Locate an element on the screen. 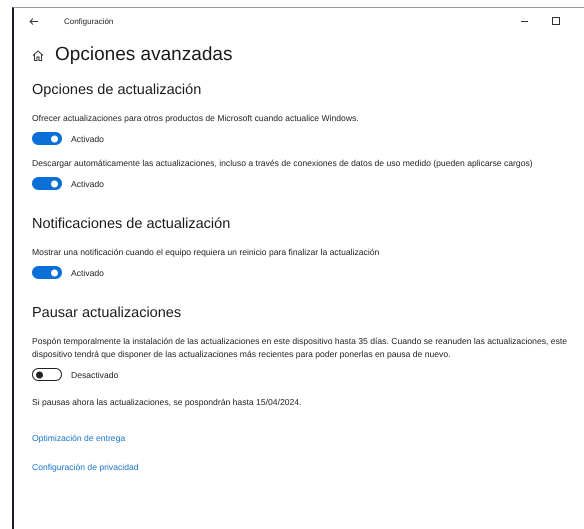  minimize-icon is located at coordinates (524, 21).